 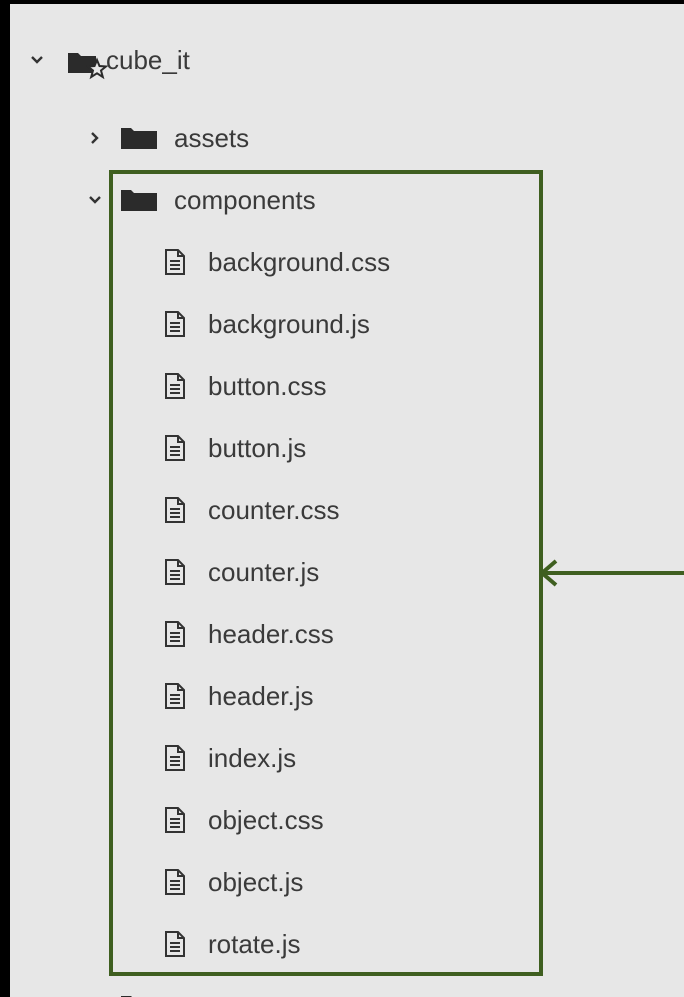 What do you see at coordinates (289, 323) in the screenshot?
I see `file-name: background.js` at bounding box center [289, 323].